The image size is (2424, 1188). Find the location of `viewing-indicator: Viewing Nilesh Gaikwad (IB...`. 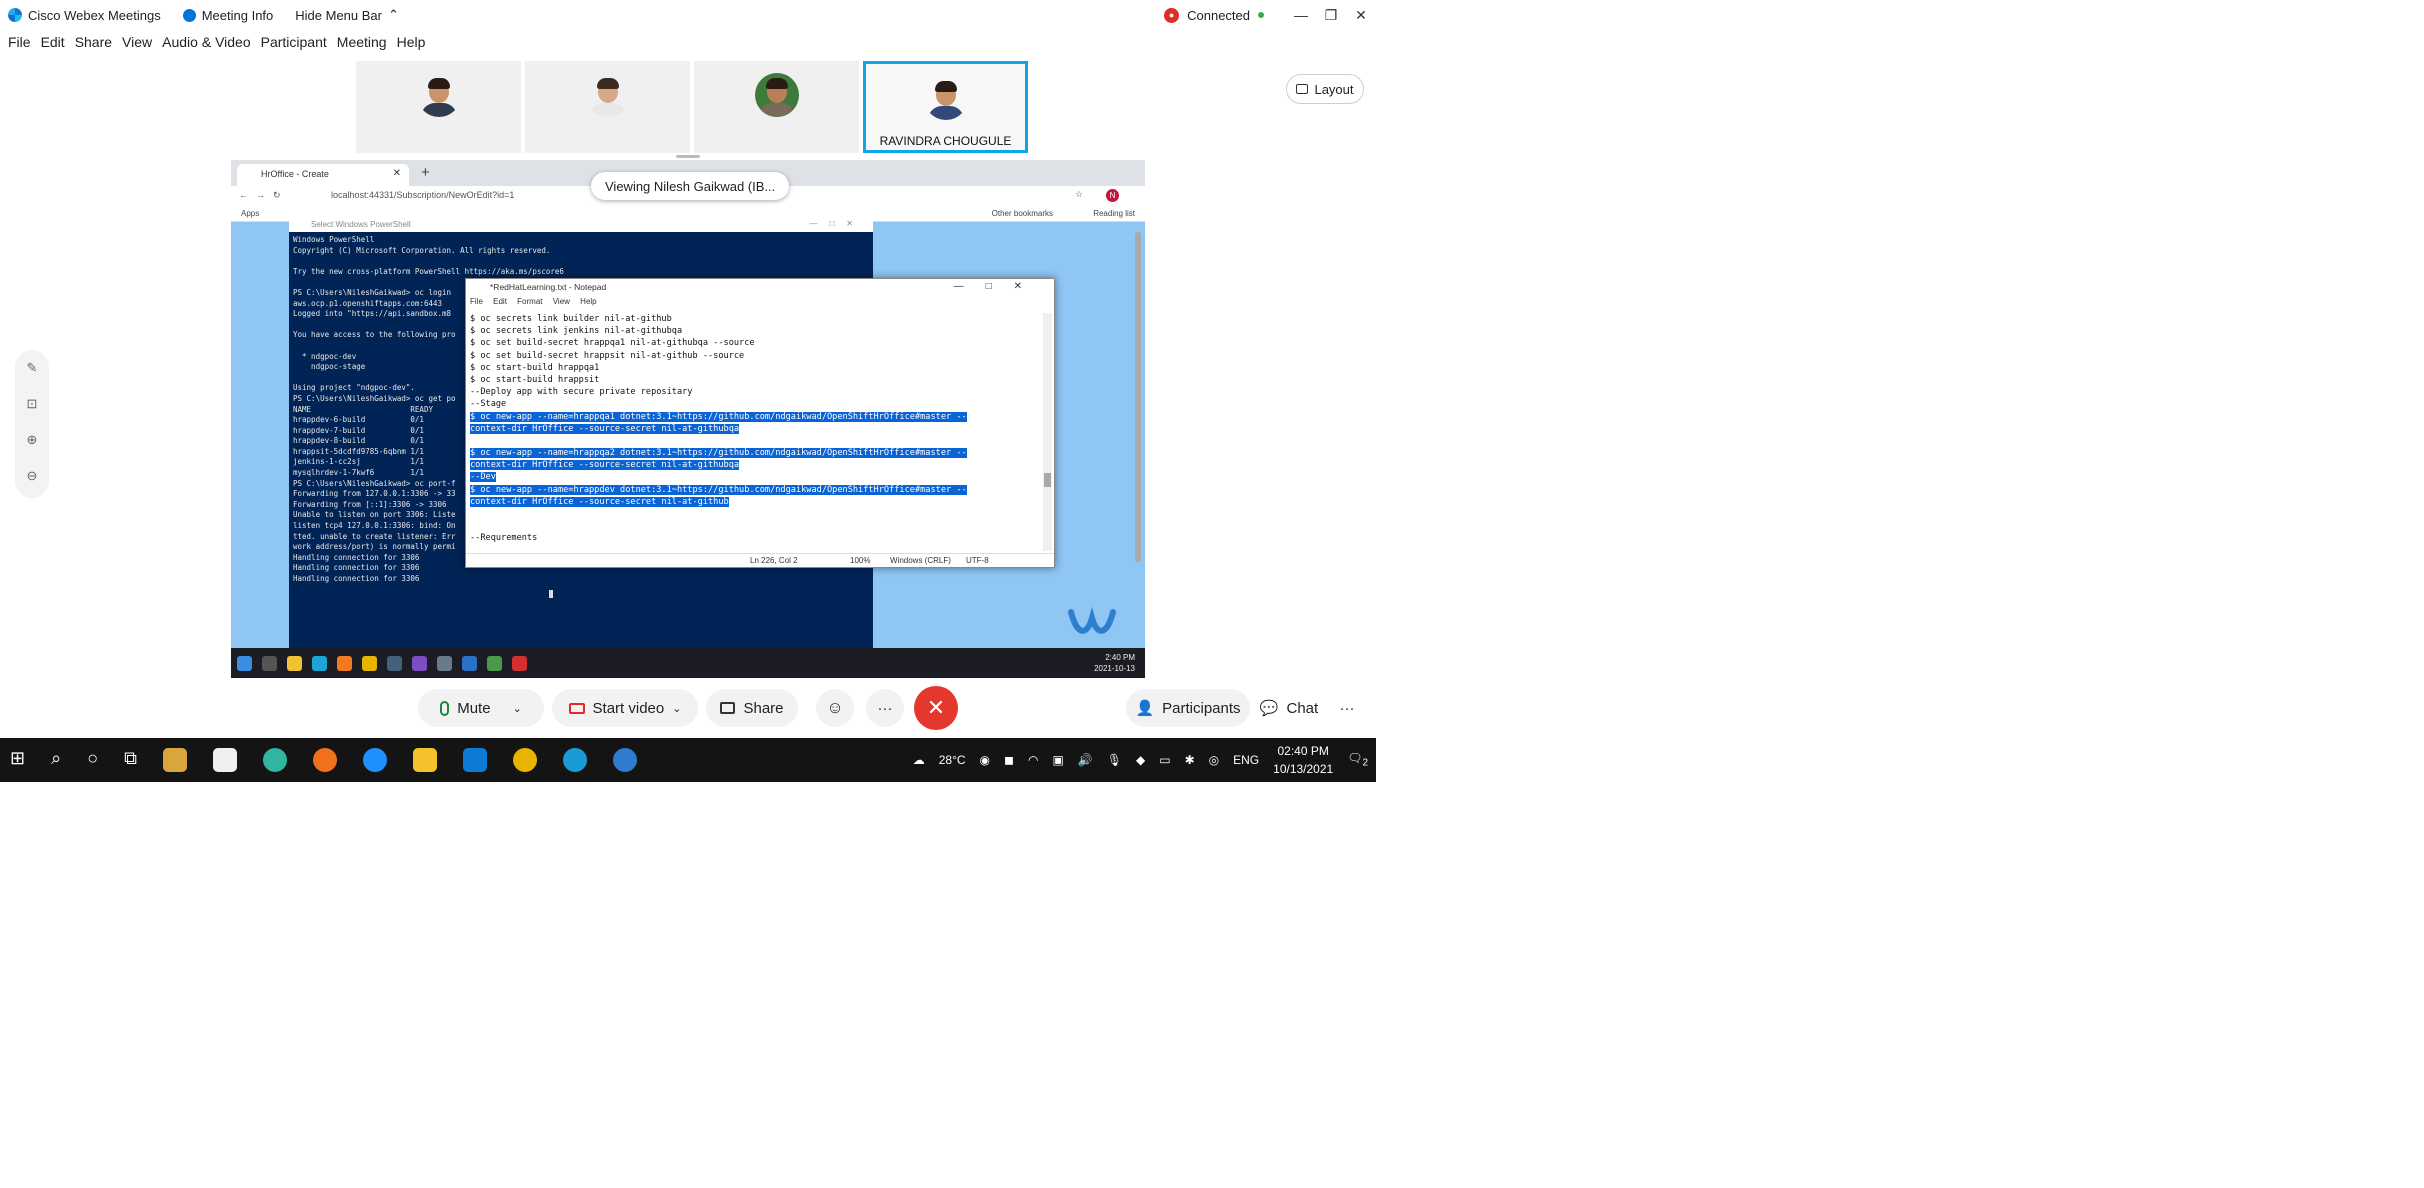

viewing-indicator: Viewing Nilesh Gaikwad (IB... is located at coordinates (690, 186).